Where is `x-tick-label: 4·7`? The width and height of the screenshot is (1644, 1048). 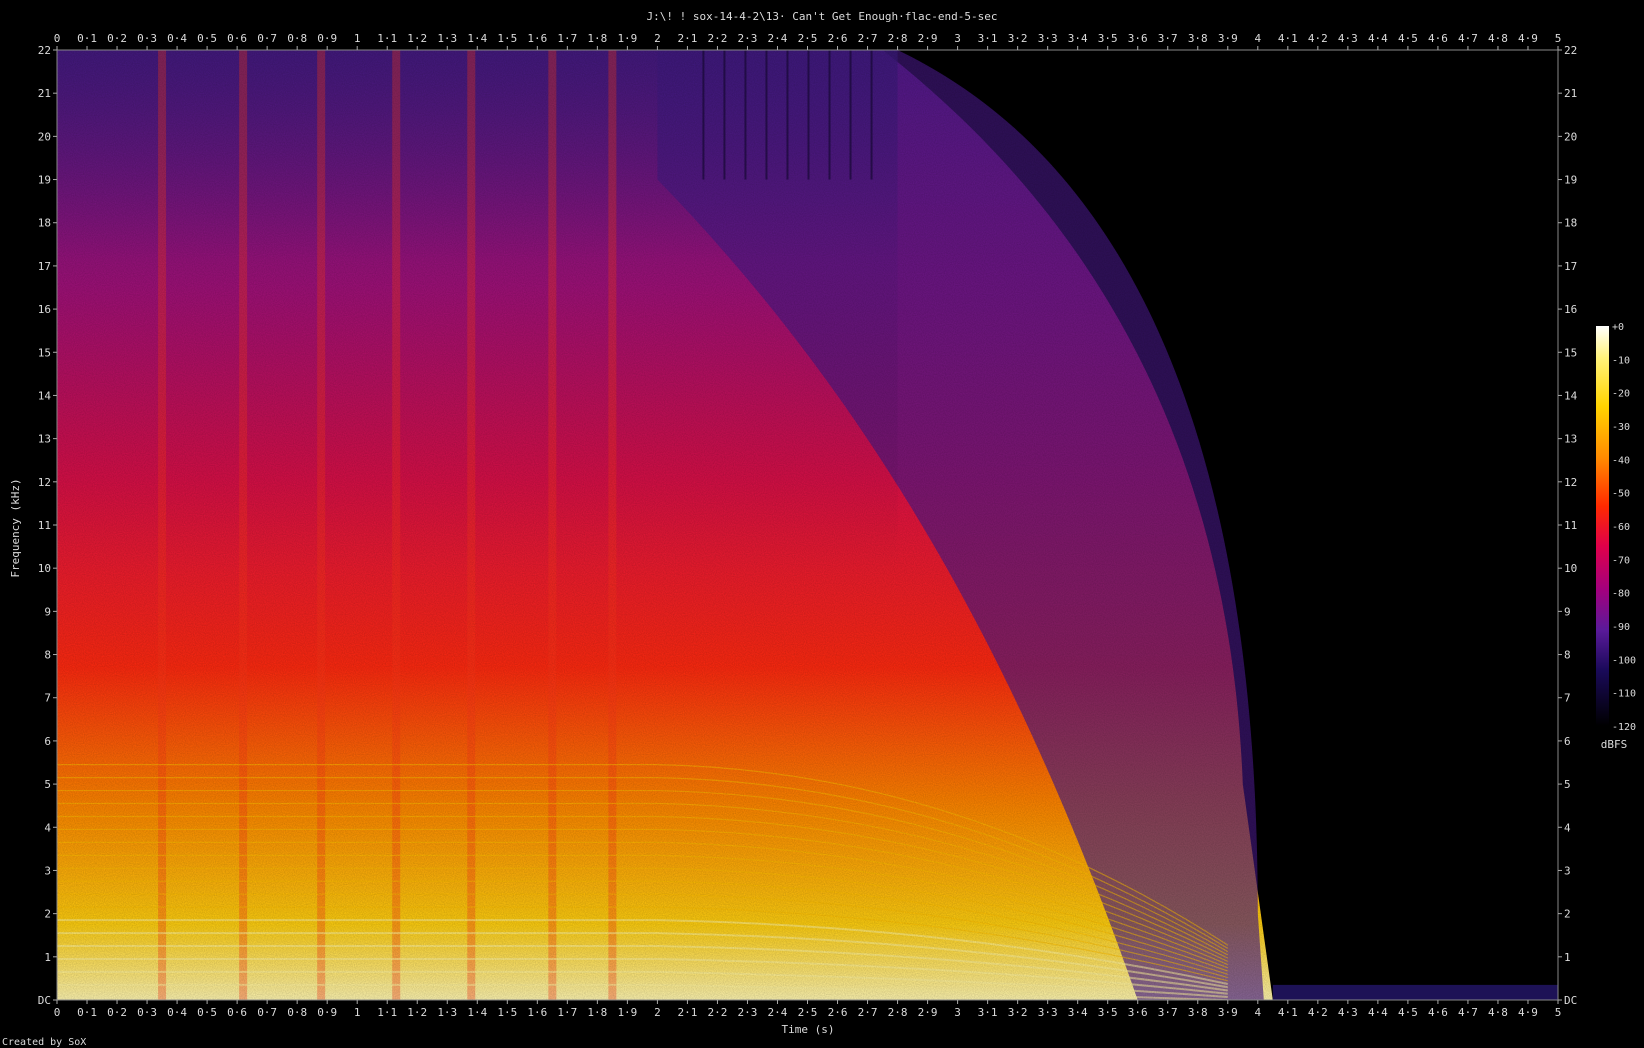
x-tick-label: 4·7 is located at coordinates (1468, 38).